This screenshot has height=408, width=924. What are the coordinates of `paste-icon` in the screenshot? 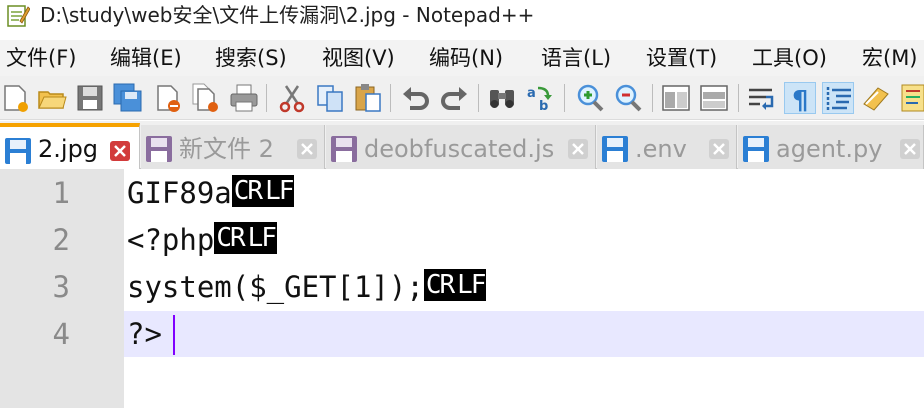 It's located at (368, 98).